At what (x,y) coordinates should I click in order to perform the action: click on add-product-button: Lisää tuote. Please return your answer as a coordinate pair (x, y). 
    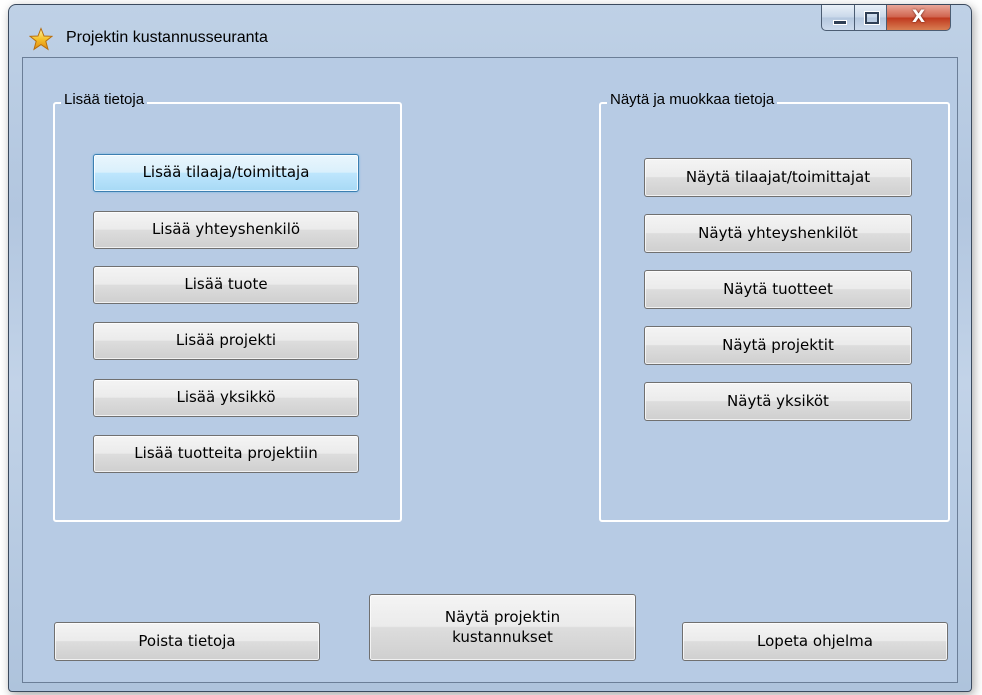
    Looking at the image, I should click on (226, 285).